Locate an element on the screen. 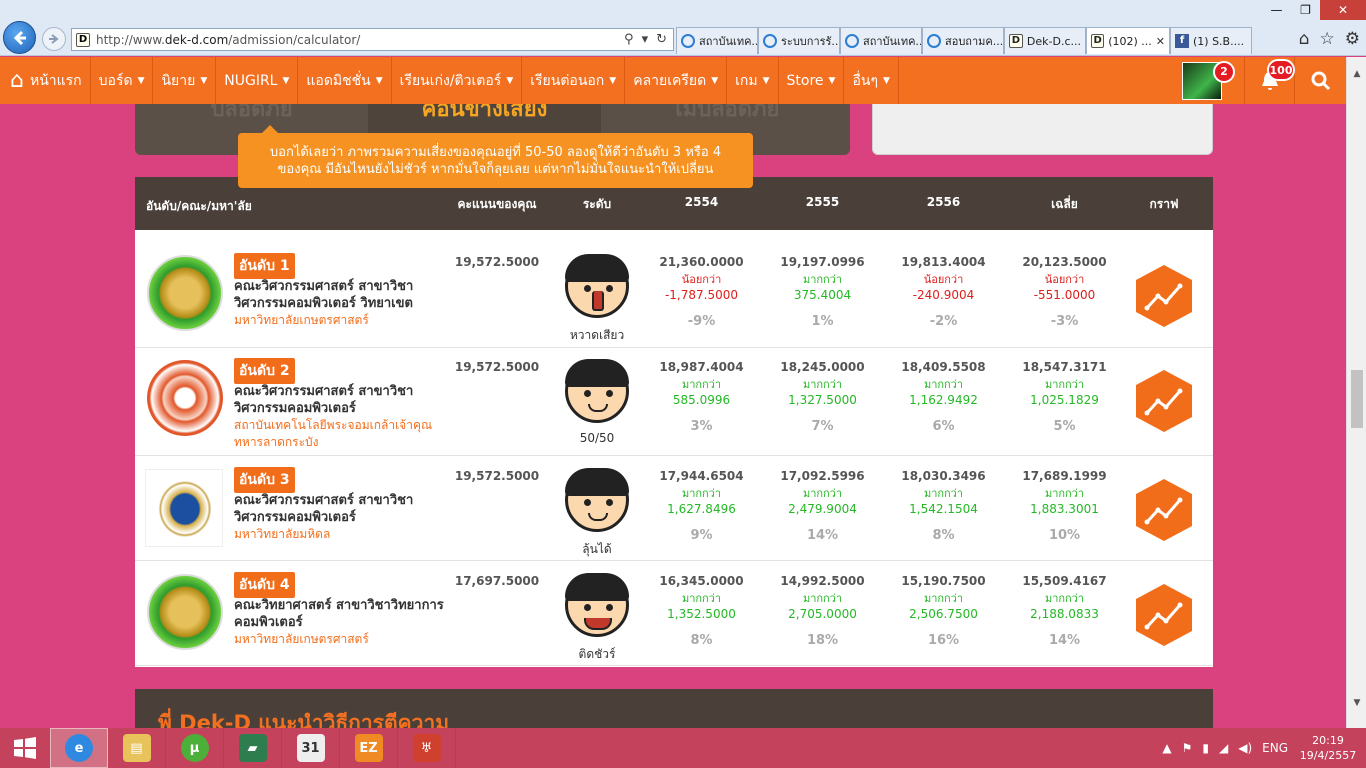 The height and width of the screenshot is (768, 1366). close-window-button: ✕ is located at coordinates (1343, 10).